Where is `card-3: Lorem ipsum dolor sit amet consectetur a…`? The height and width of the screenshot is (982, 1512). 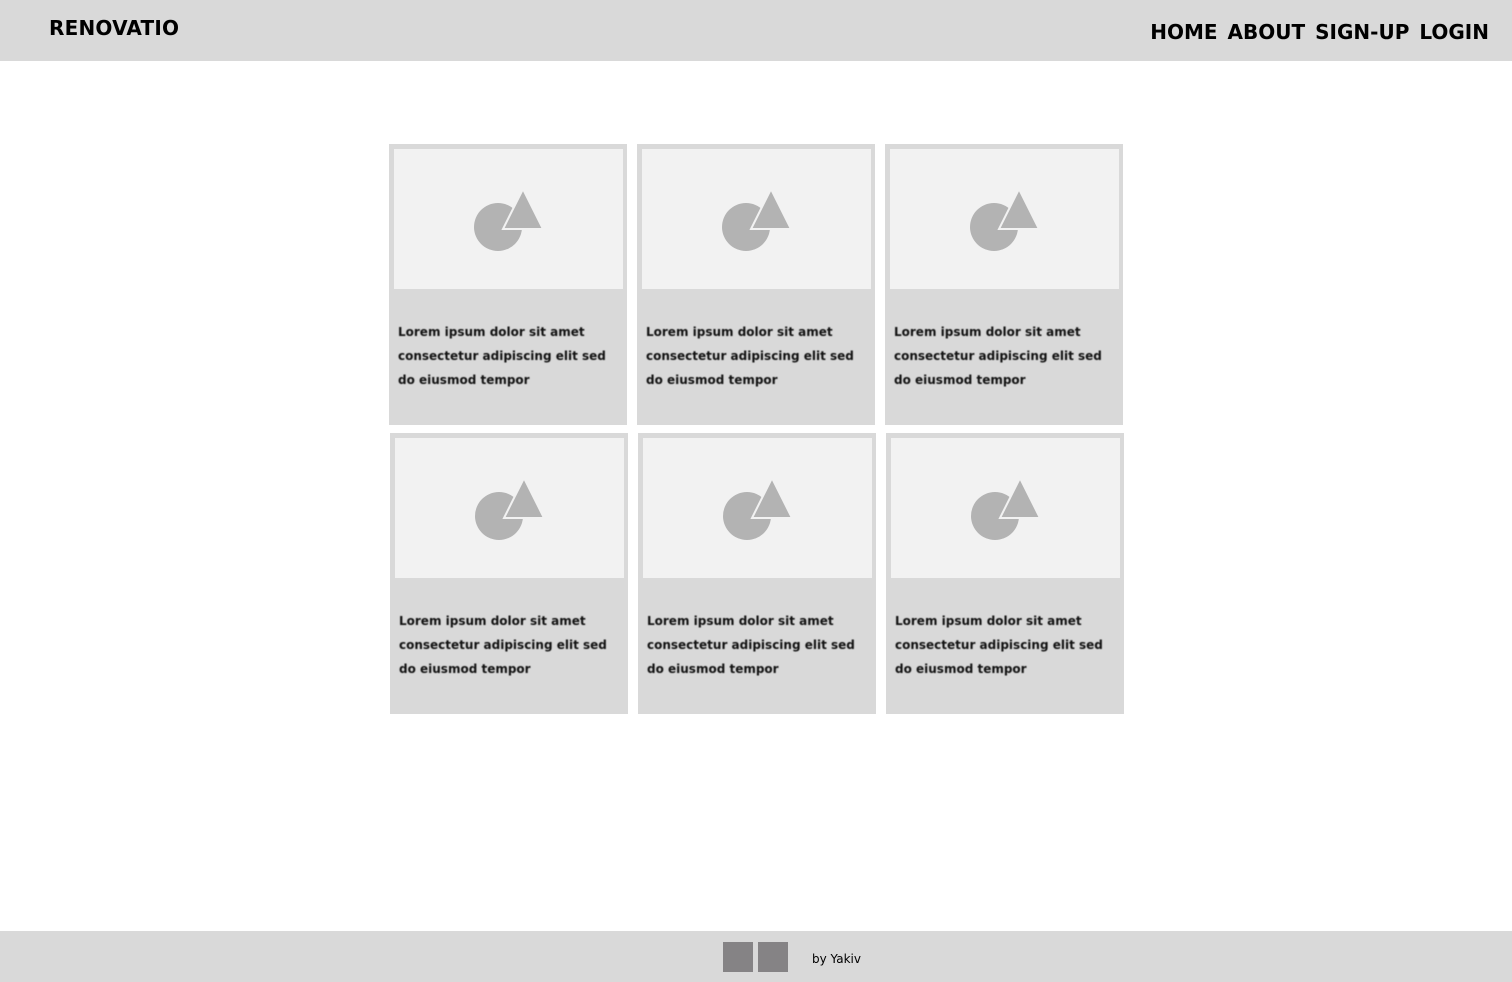
card-3: Lorem ipsum dolor sit amet consectetur a… is located at coordinates (1004, 284).